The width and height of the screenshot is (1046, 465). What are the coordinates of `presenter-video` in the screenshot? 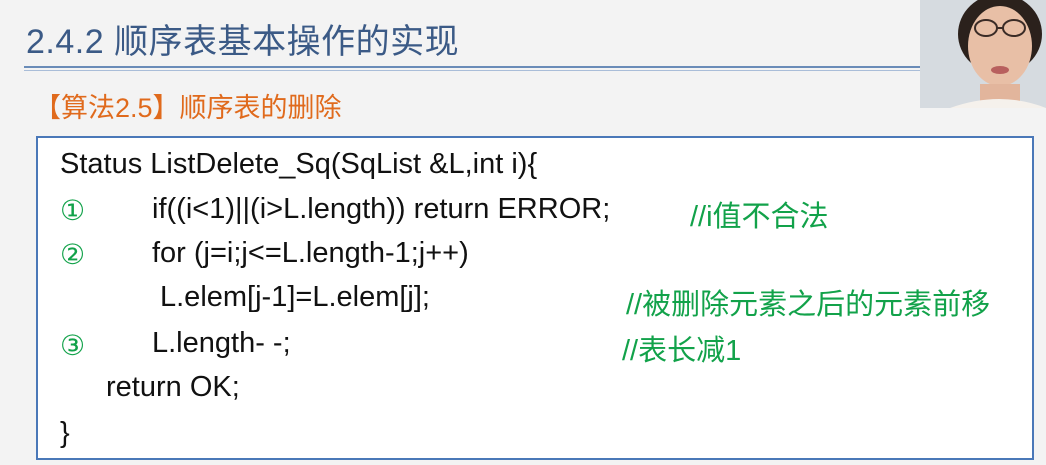 It's located at (983, 54).